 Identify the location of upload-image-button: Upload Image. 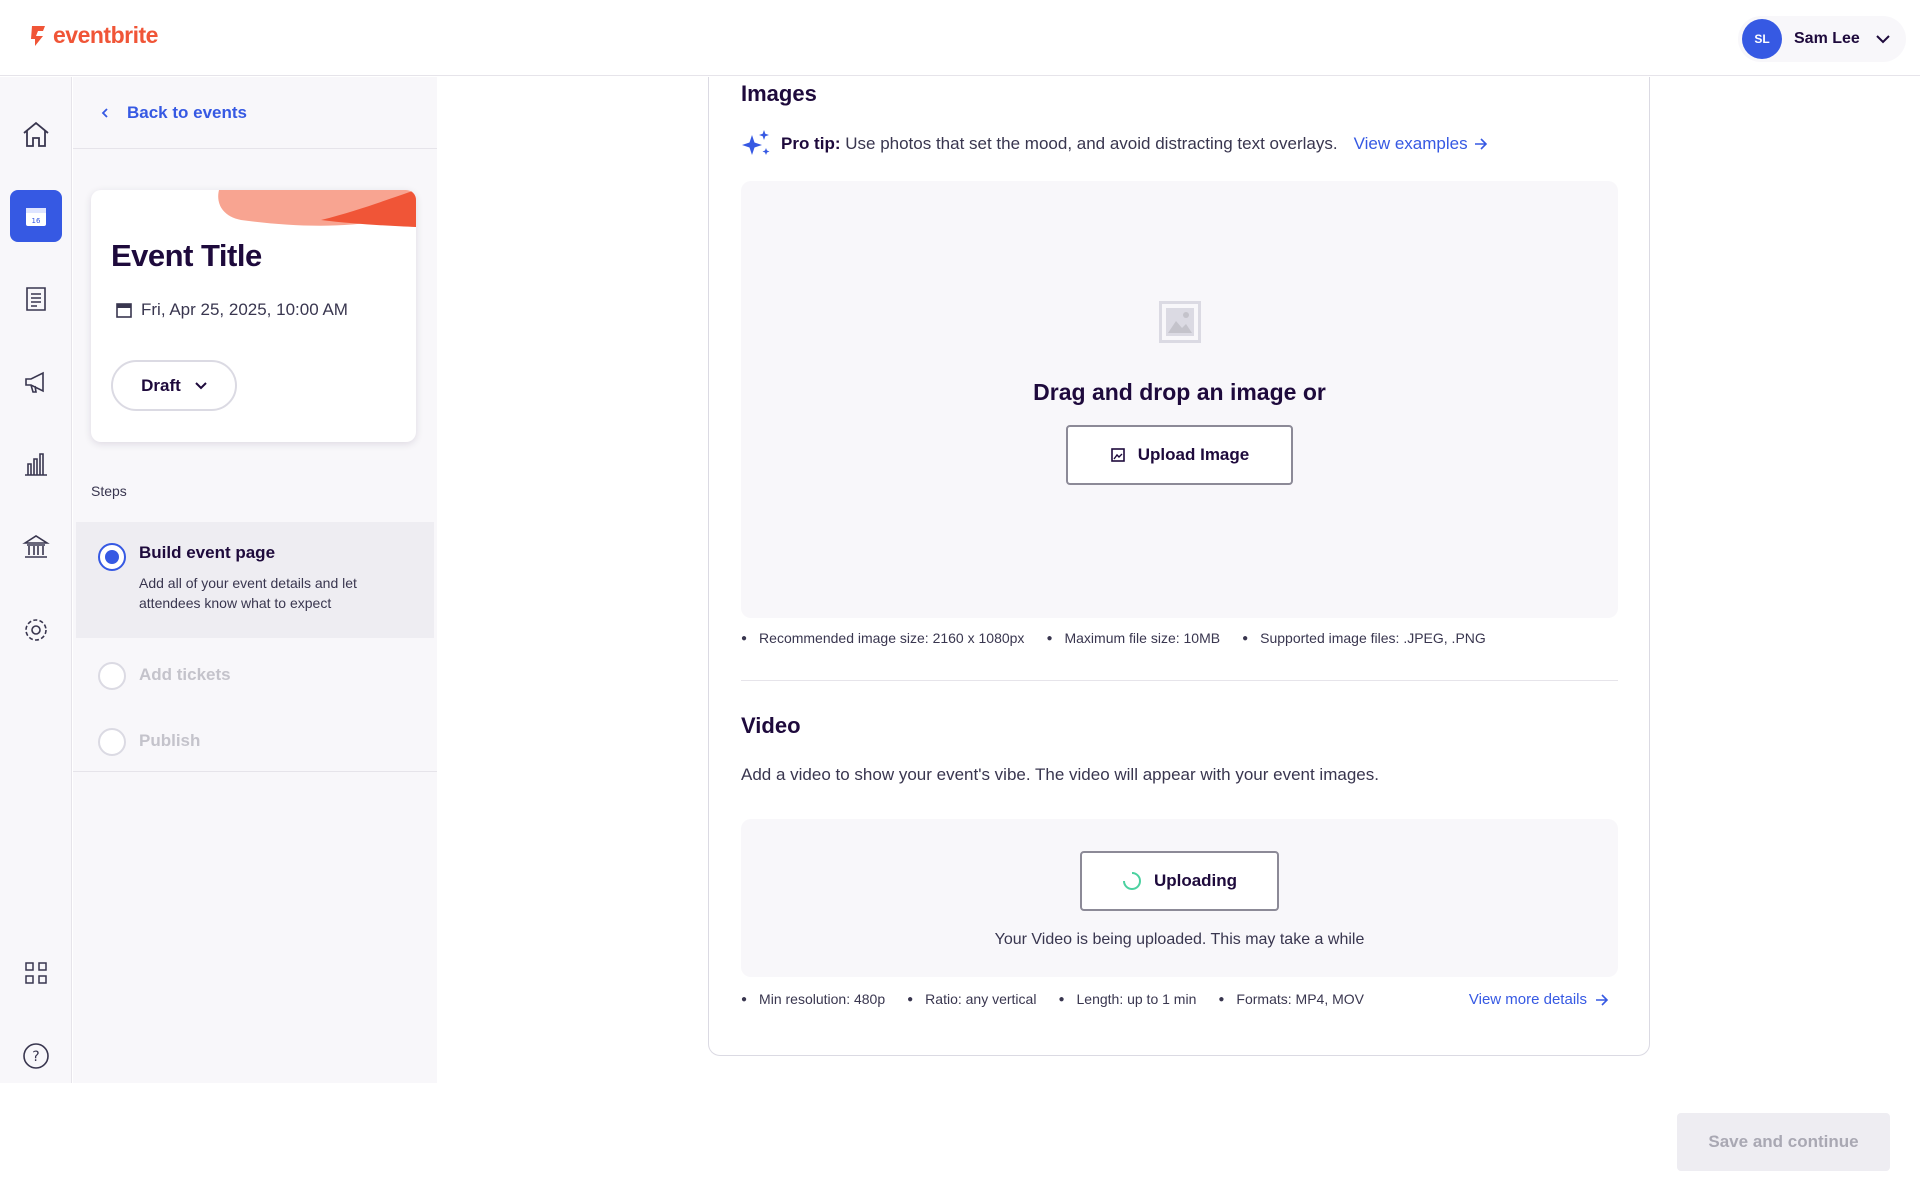
(1179, 455).